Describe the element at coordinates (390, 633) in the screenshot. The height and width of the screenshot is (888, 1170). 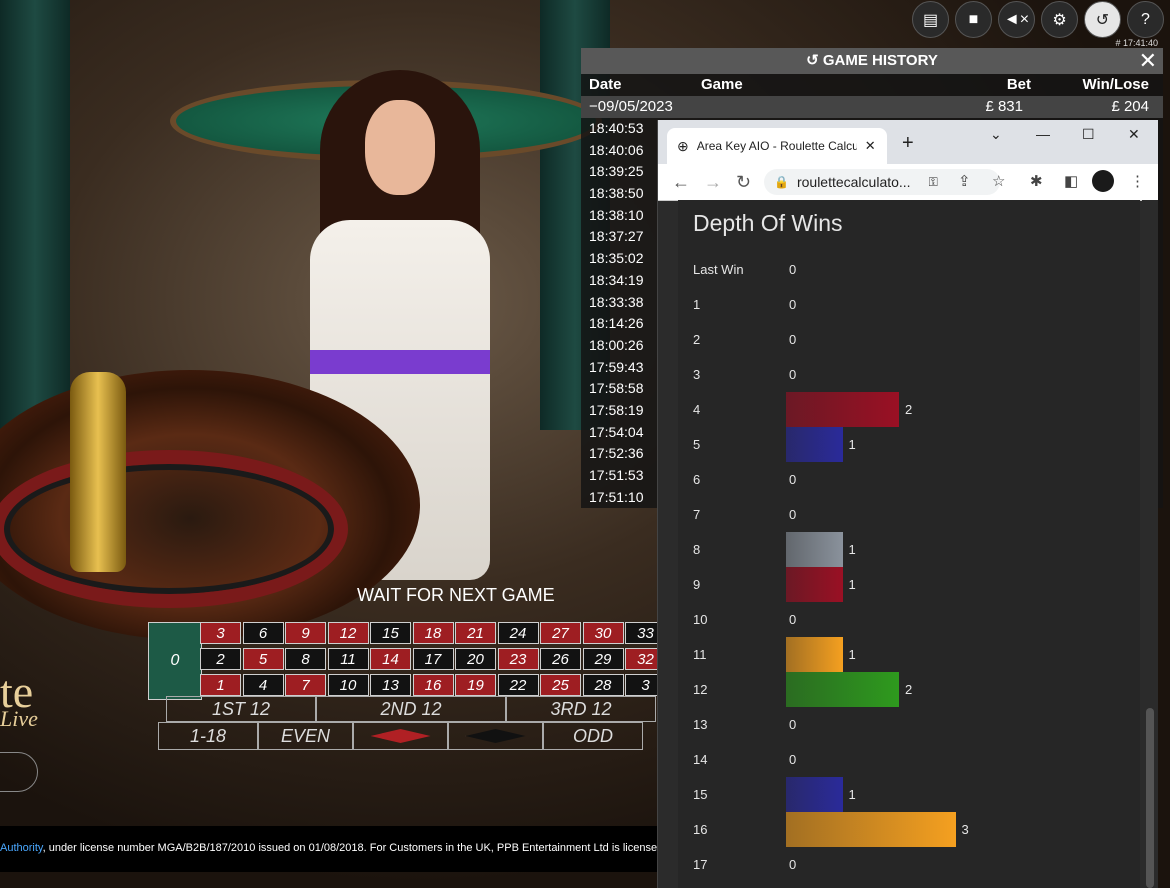
I see `bet-cell-15: 15` at that location.